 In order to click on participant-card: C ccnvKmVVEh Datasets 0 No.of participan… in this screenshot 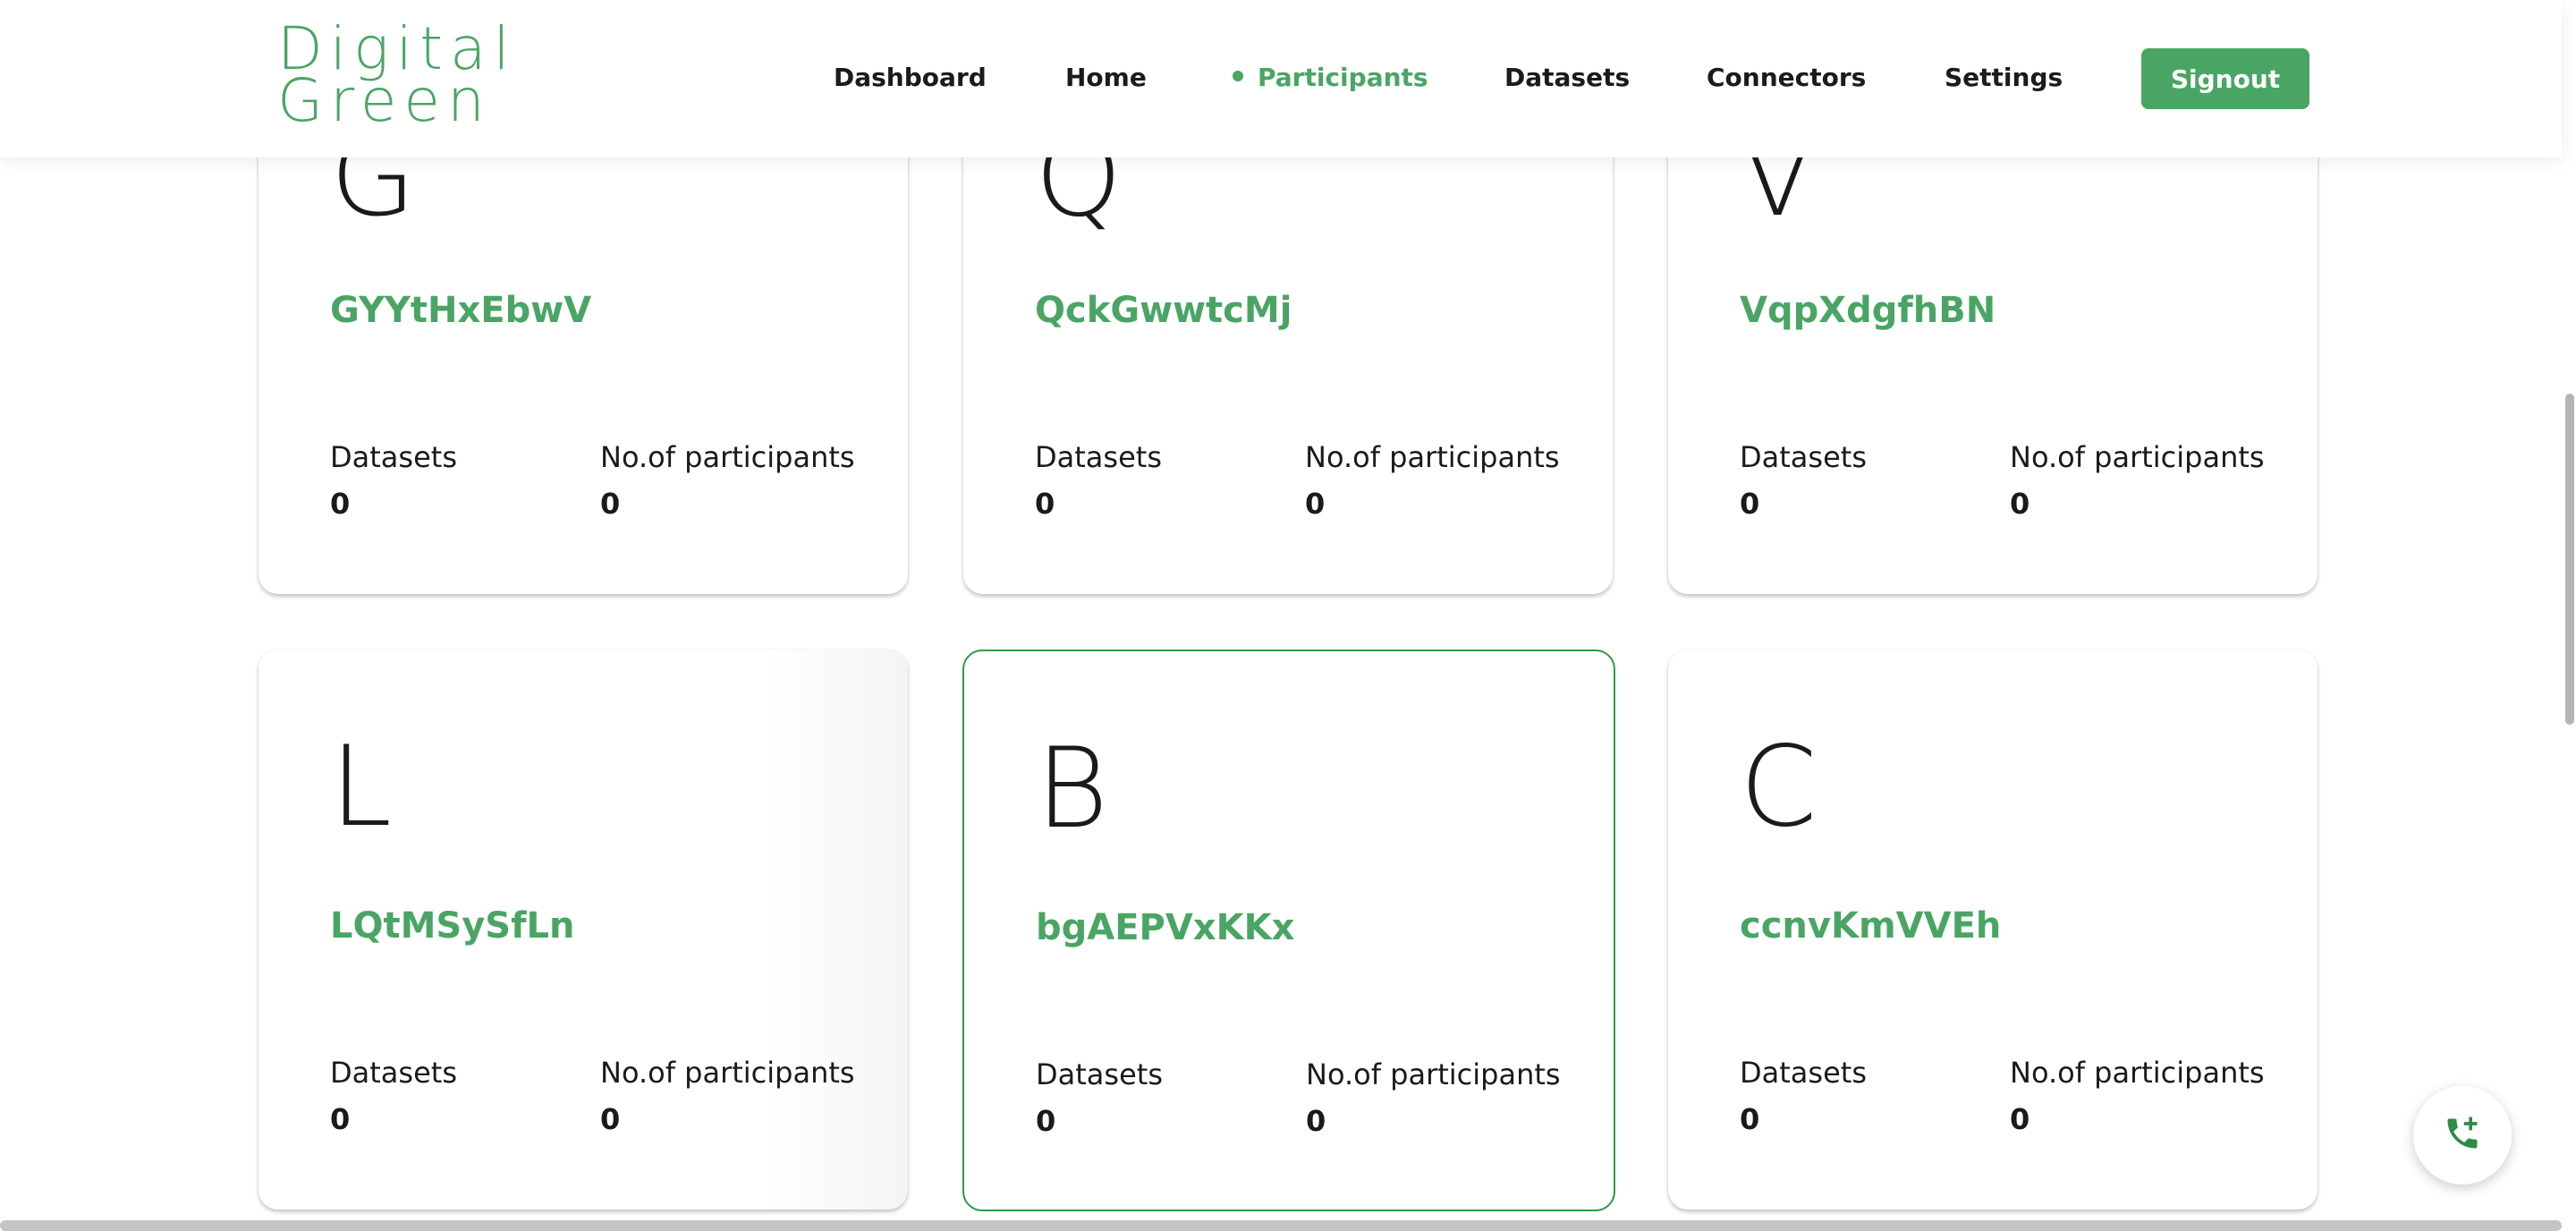, I will do `click(1993, 929)`.